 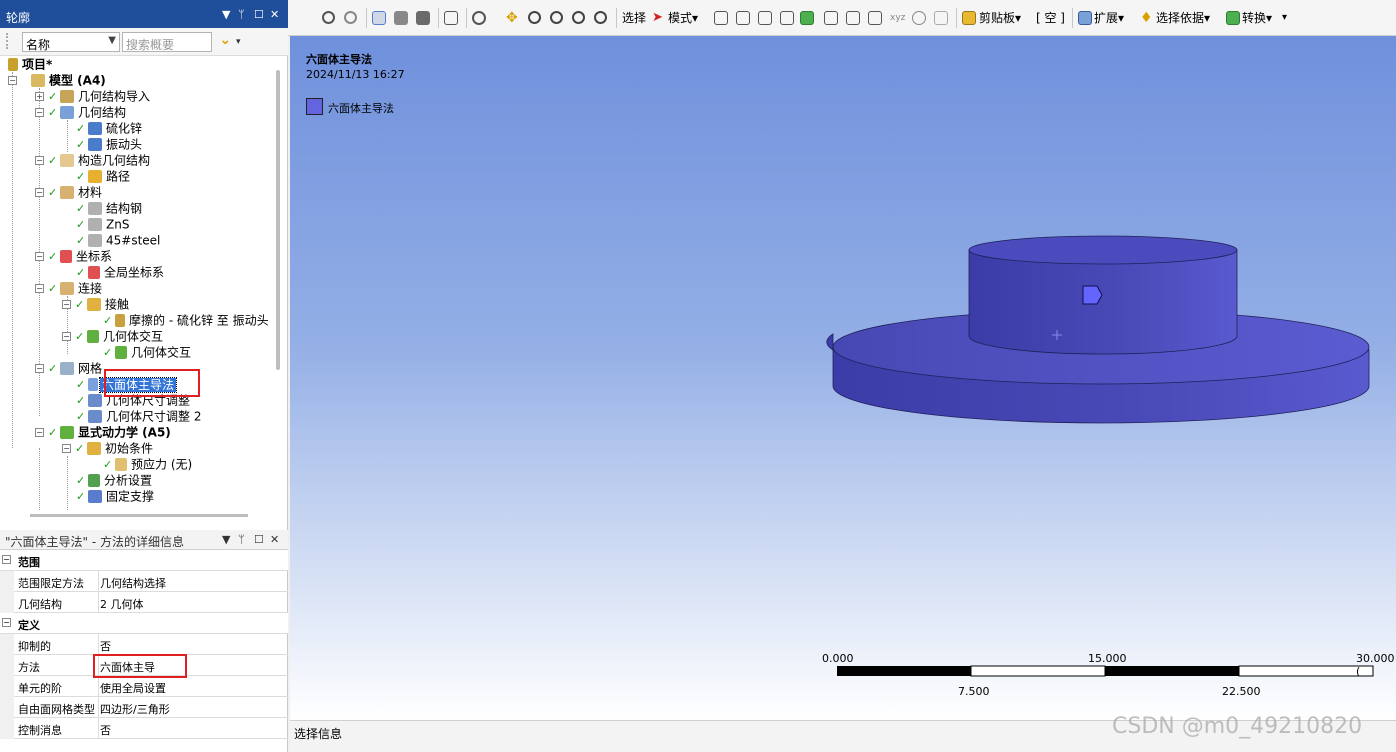 What do you see at coordinates (118, 240) in the screenshot?
I see `tree-item-45steel: ✓ 45#steel` at bounding box center [118, 240].